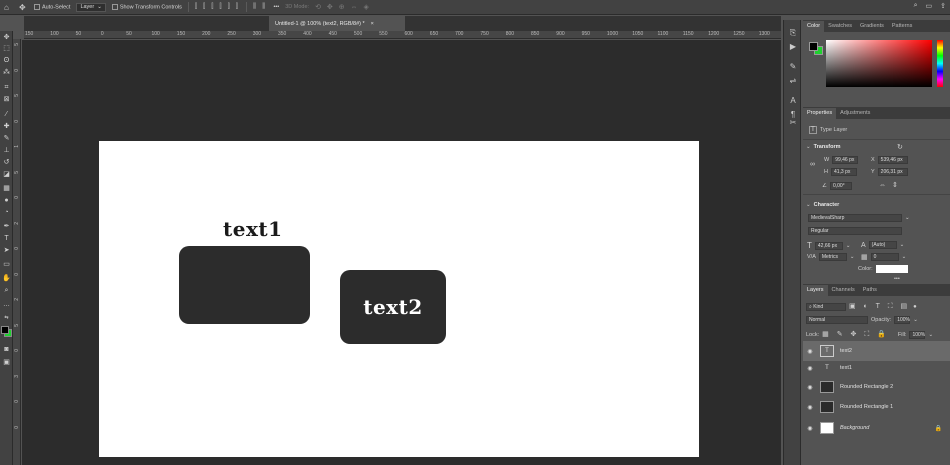 The width and height of the screenshot is (950, 465). What do you see at coordinates (276, 7) in the screenshot?
I see `more-options-button: •••` at bounding box center [276, 7].